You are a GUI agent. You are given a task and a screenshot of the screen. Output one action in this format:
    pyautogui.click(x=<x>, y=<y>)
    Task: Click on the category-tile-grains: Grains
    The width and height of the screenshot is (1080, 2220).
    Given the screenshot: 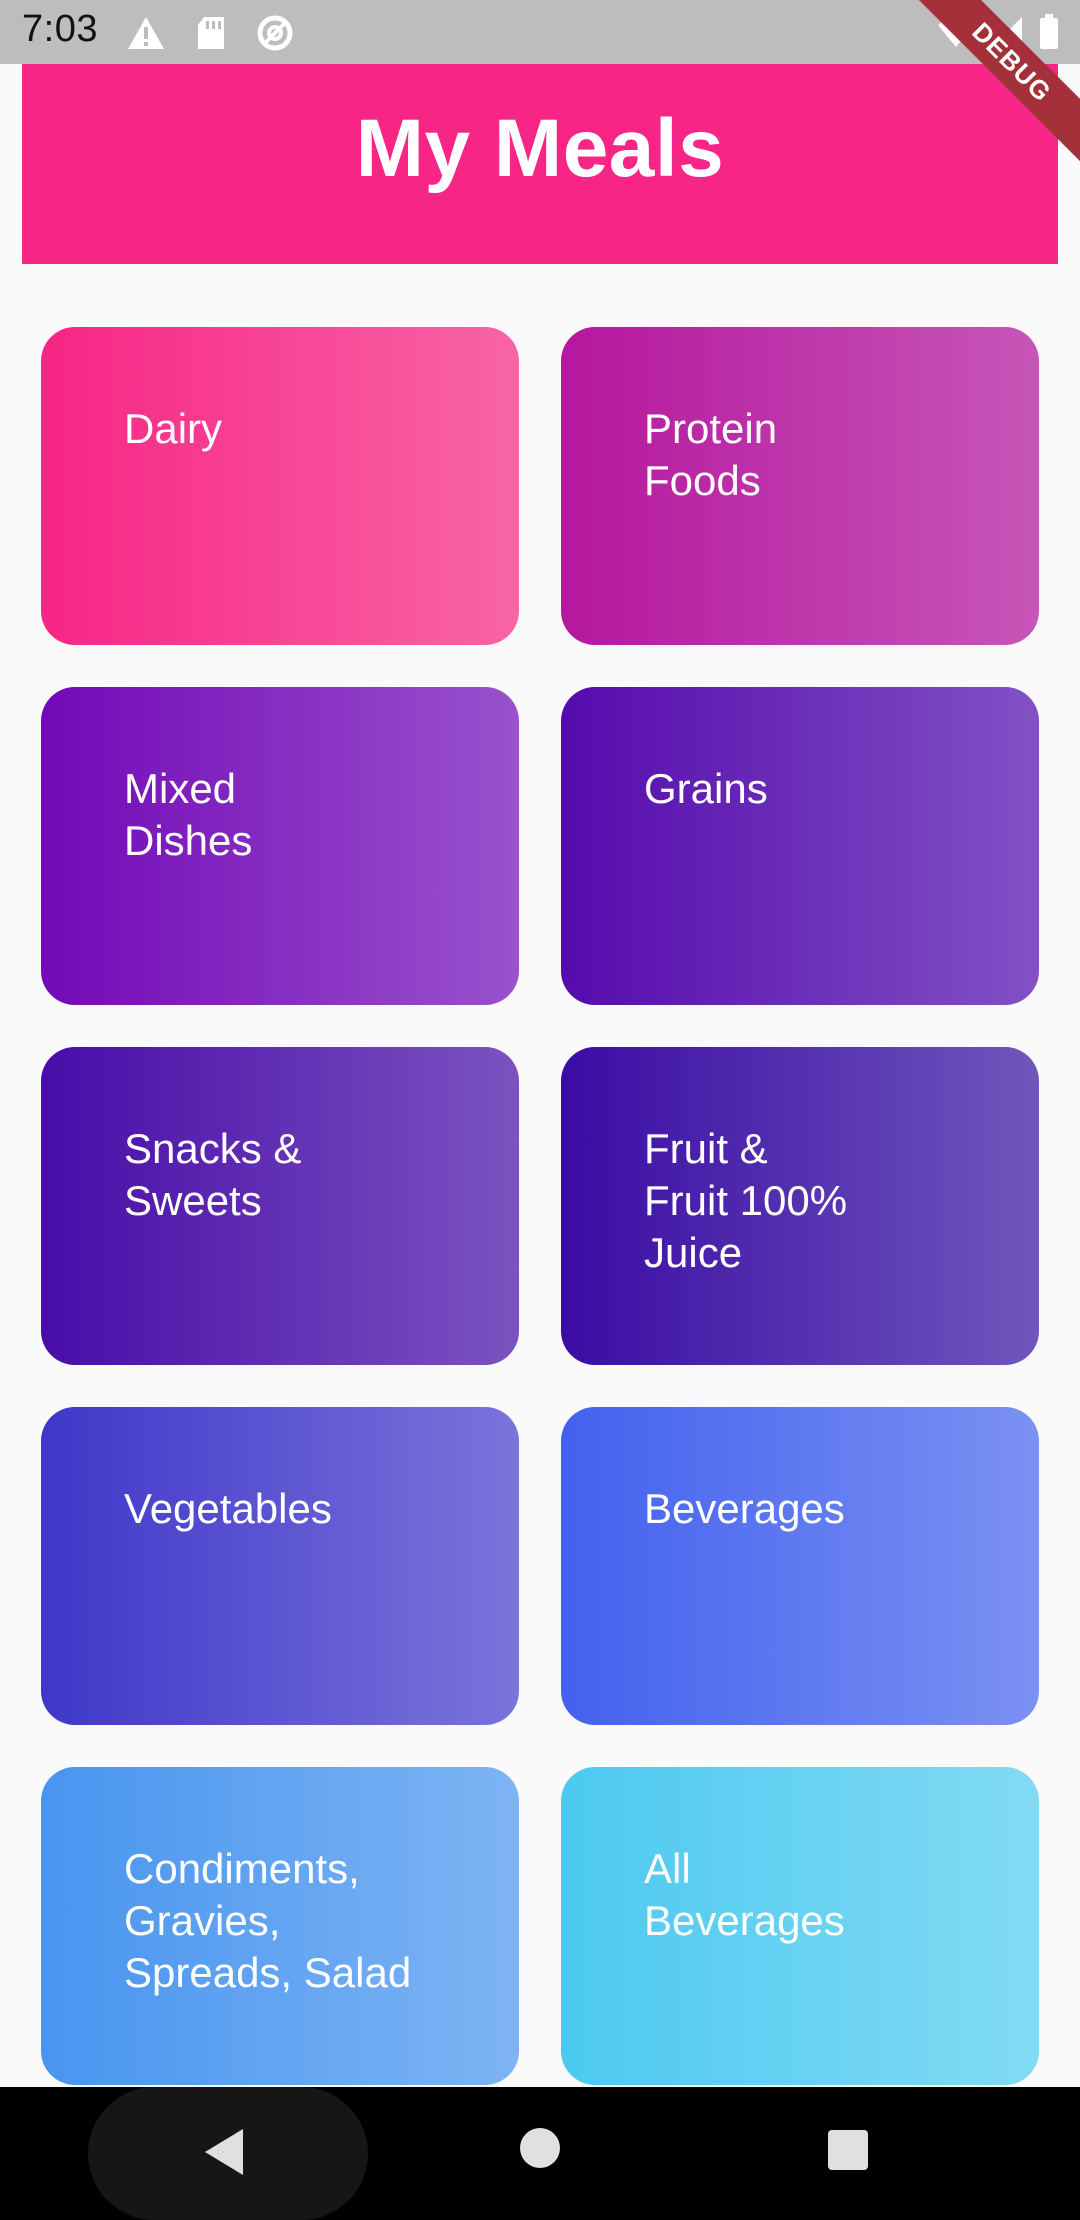 What is the action you would take?
    pyautogui.click(x=800, y=846)
    